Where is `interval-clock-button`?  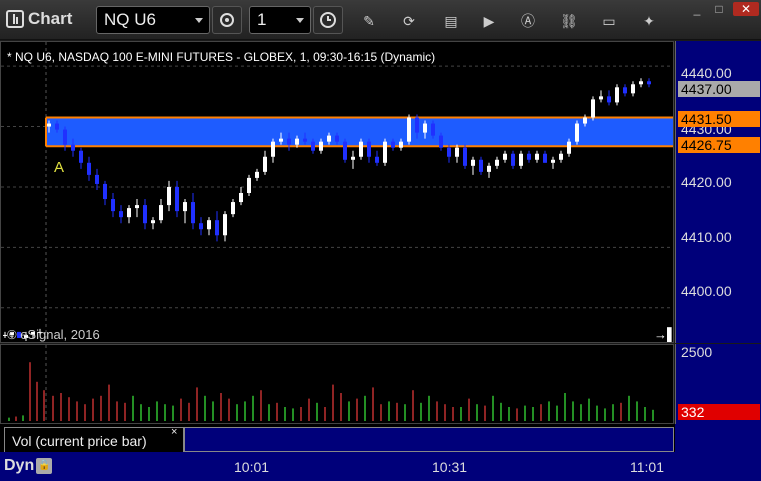 interval-clock-button is located at coordinates (328, 20).